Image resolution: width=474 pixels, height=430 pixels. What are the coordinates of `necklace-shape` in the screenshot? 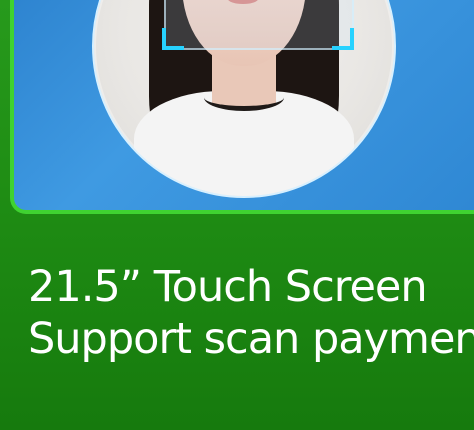 It's located at (244, 97).